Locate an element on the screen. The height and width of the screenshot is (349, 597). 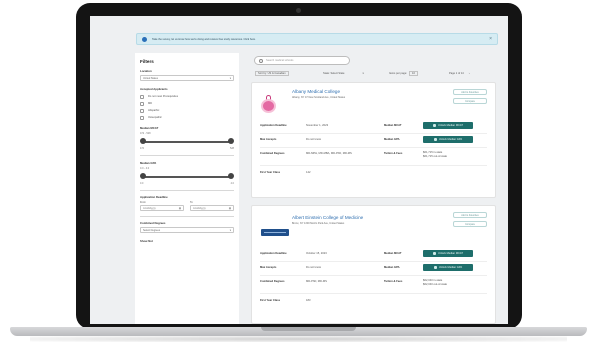
mcat-max: 528 is located at coordinates (232, 148).